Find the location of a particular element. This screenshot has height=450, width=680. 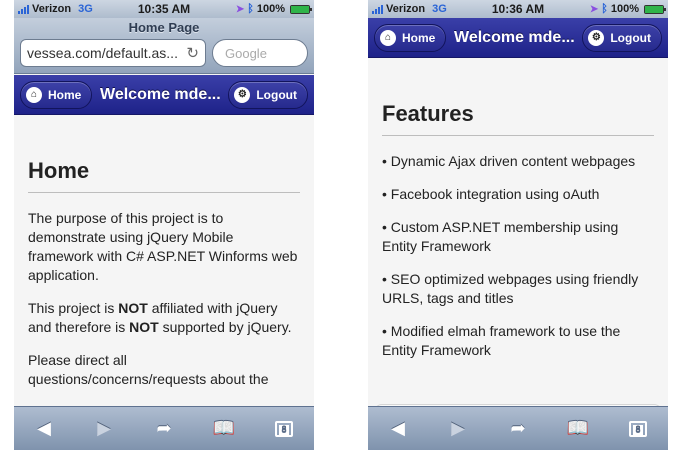

status-bar: Verizon 3G 10:36 AM ➤ ᛒ 100% is located at coordinates (518, 9).